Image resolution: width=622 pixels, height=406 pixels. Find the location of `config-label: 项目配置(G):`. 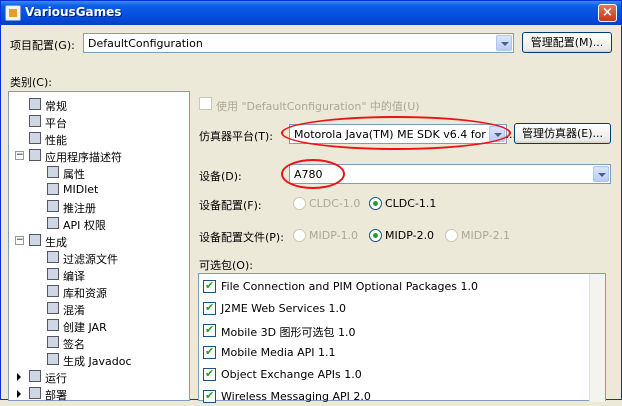

config-label: 项目配置(G): is located at coordinates (42, 45).